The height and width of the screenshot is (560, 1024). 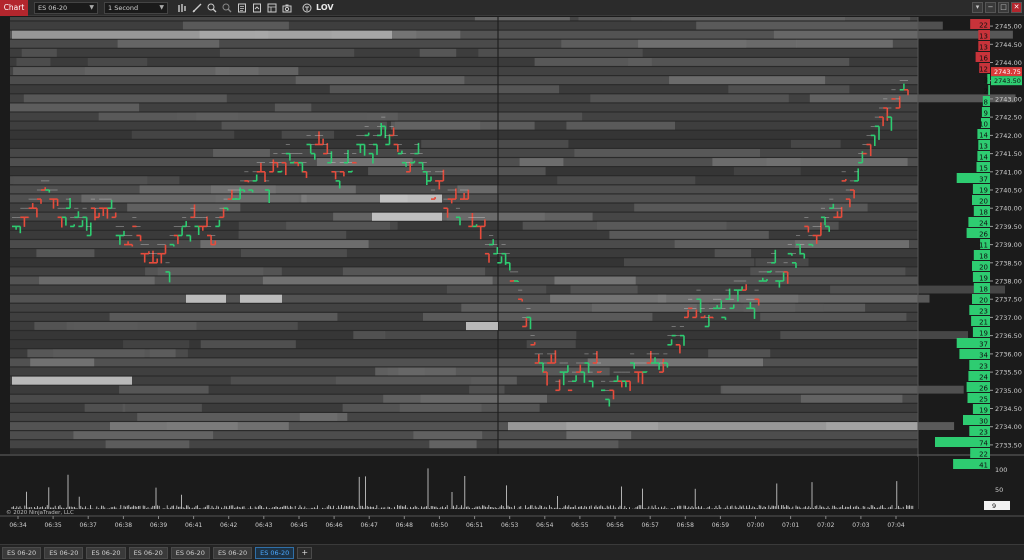 I want to click on x-tick-label: 06:34, so click(x=17, y=525).